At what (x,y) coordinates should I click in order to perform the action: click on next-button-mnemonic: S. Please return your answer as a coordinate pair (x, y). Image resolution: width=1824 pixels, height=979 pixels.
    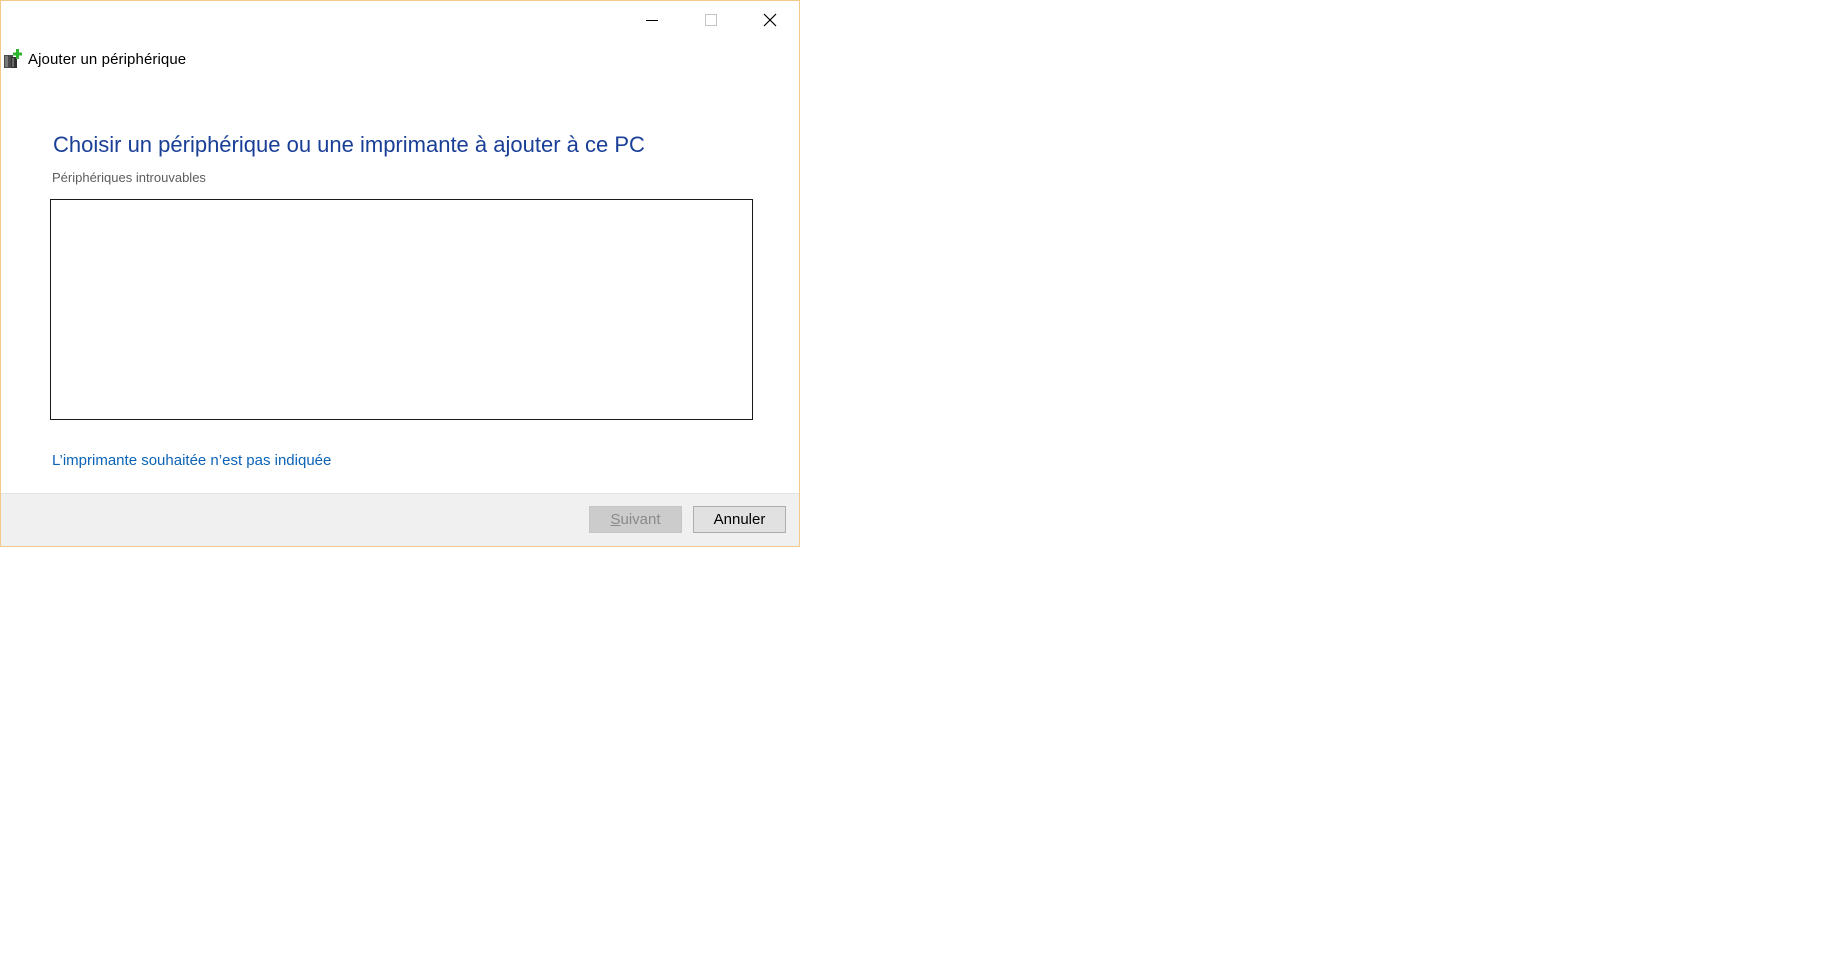
    Looking at the image, I should click on (615, 519).